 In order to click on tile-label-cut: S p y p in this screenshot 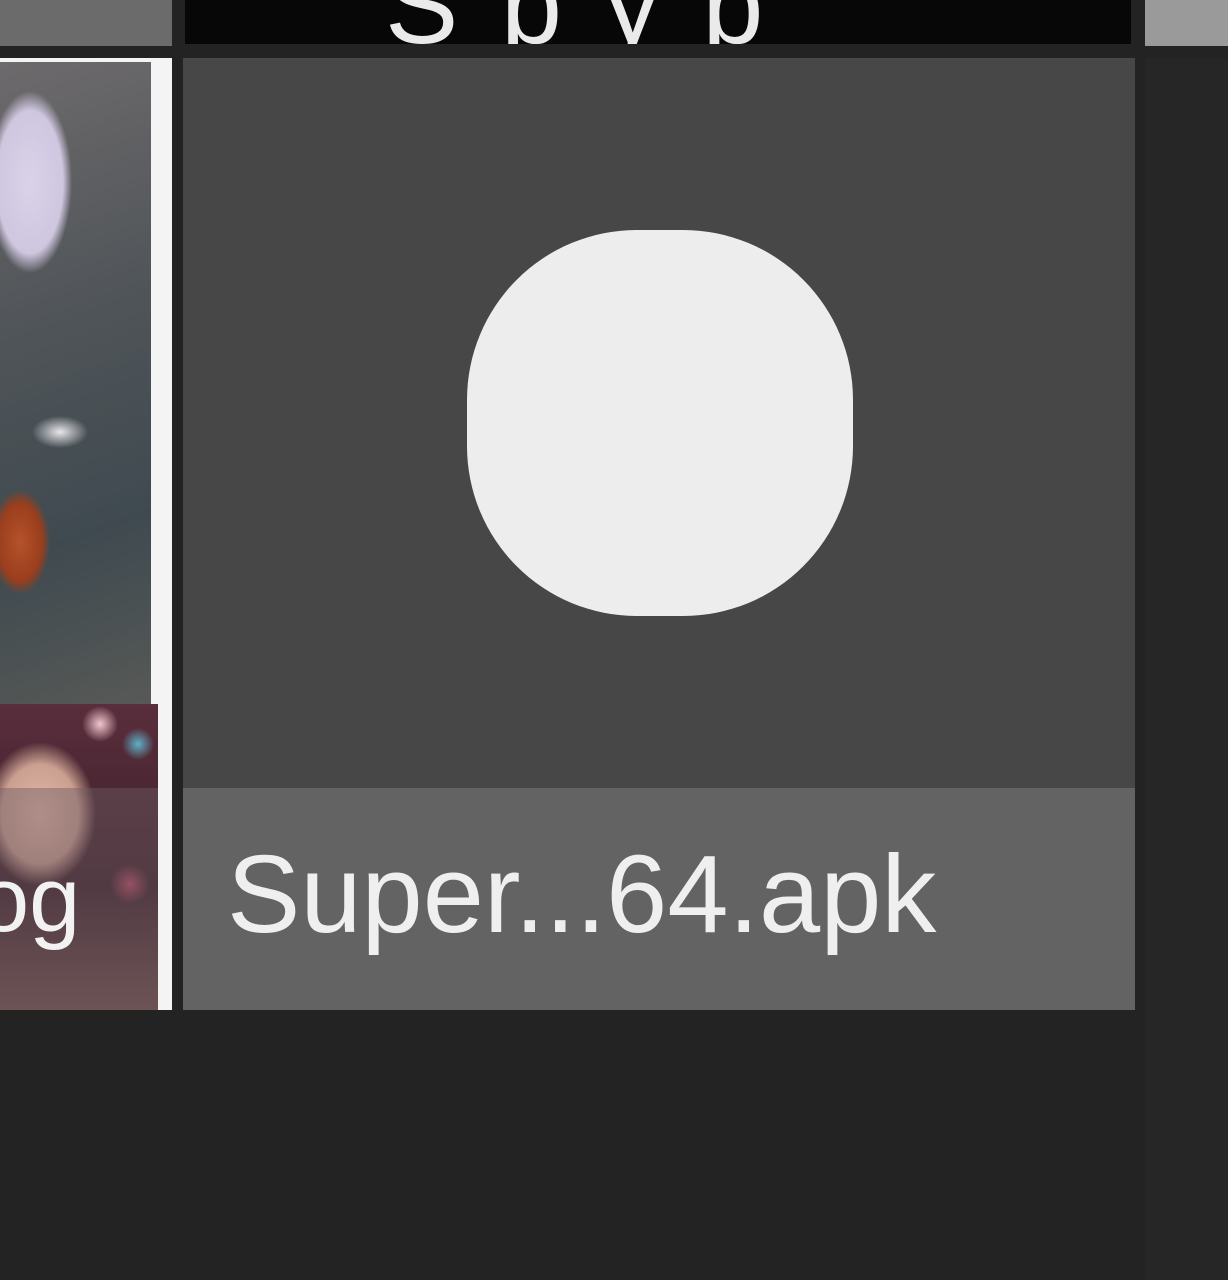, I will do `click(577, 22)`.